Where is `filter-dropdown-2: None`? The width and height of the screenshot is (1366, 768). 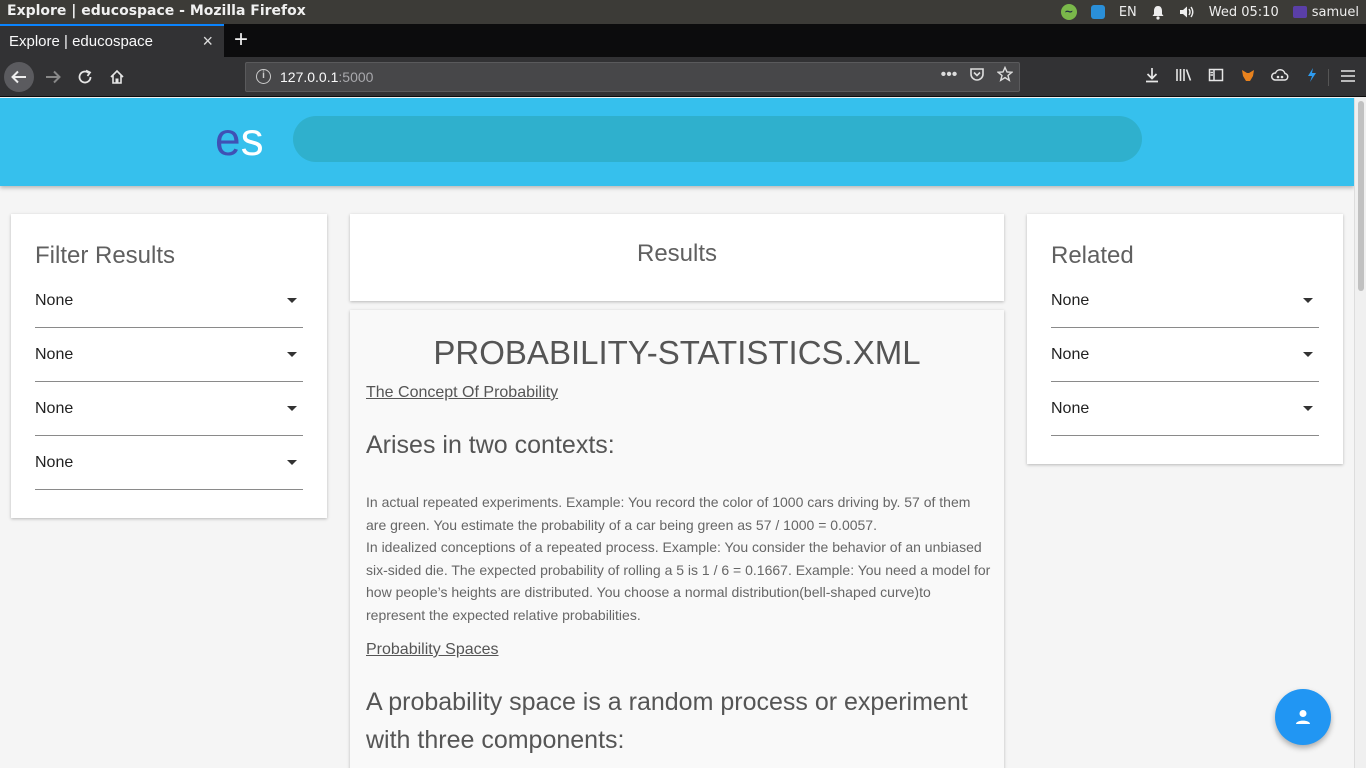
filter-dropdown-2: None is located at coordinates (169, 363).